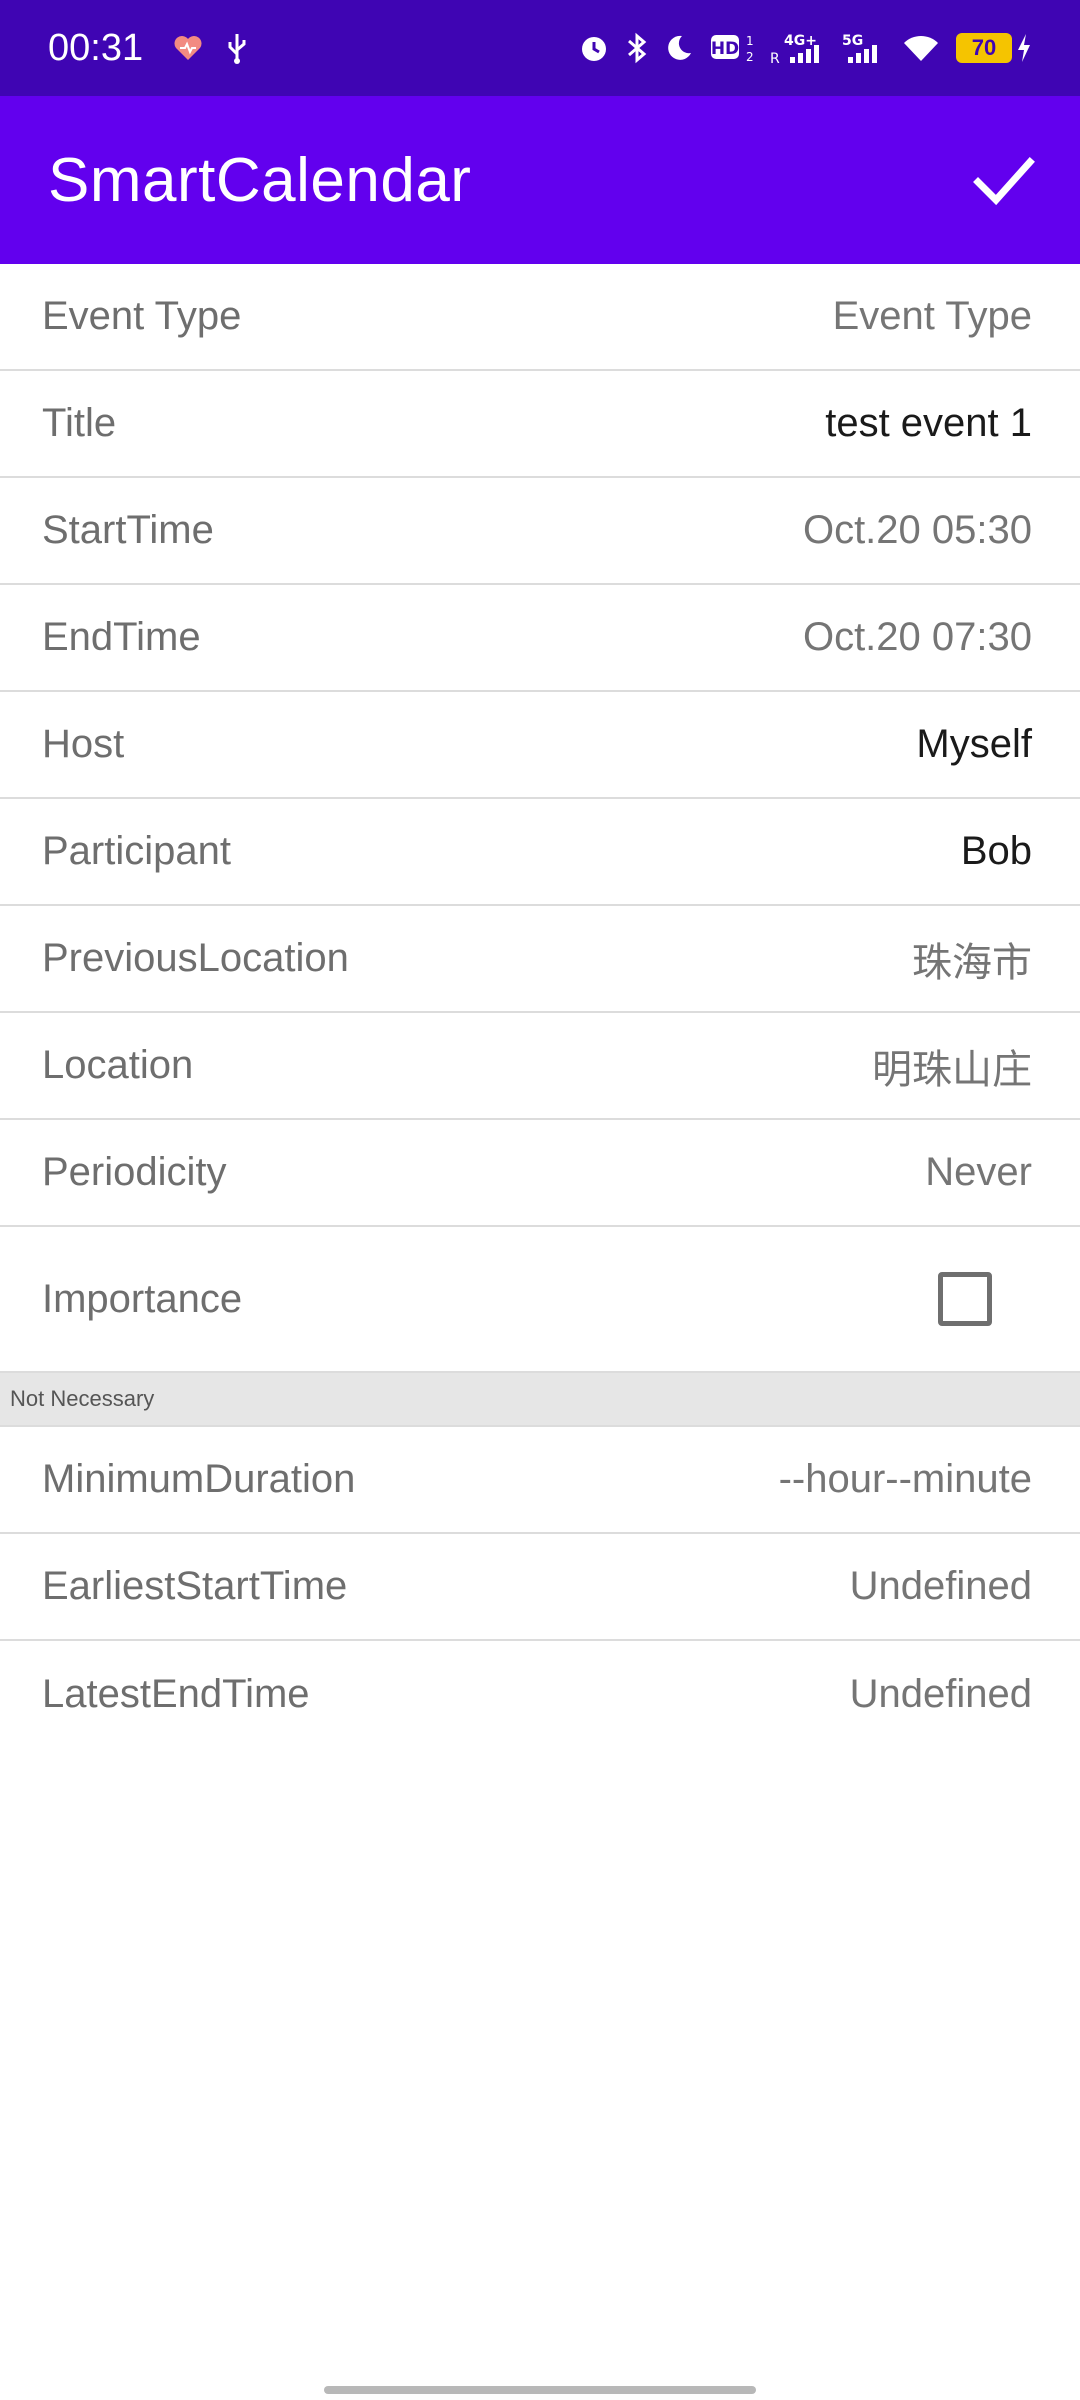 The image size is (1080, 2400). What do you see at coordinates (800, 41) in the screenshot?
I see `network-label-1: 4G+` at bounding box center [800, 41].